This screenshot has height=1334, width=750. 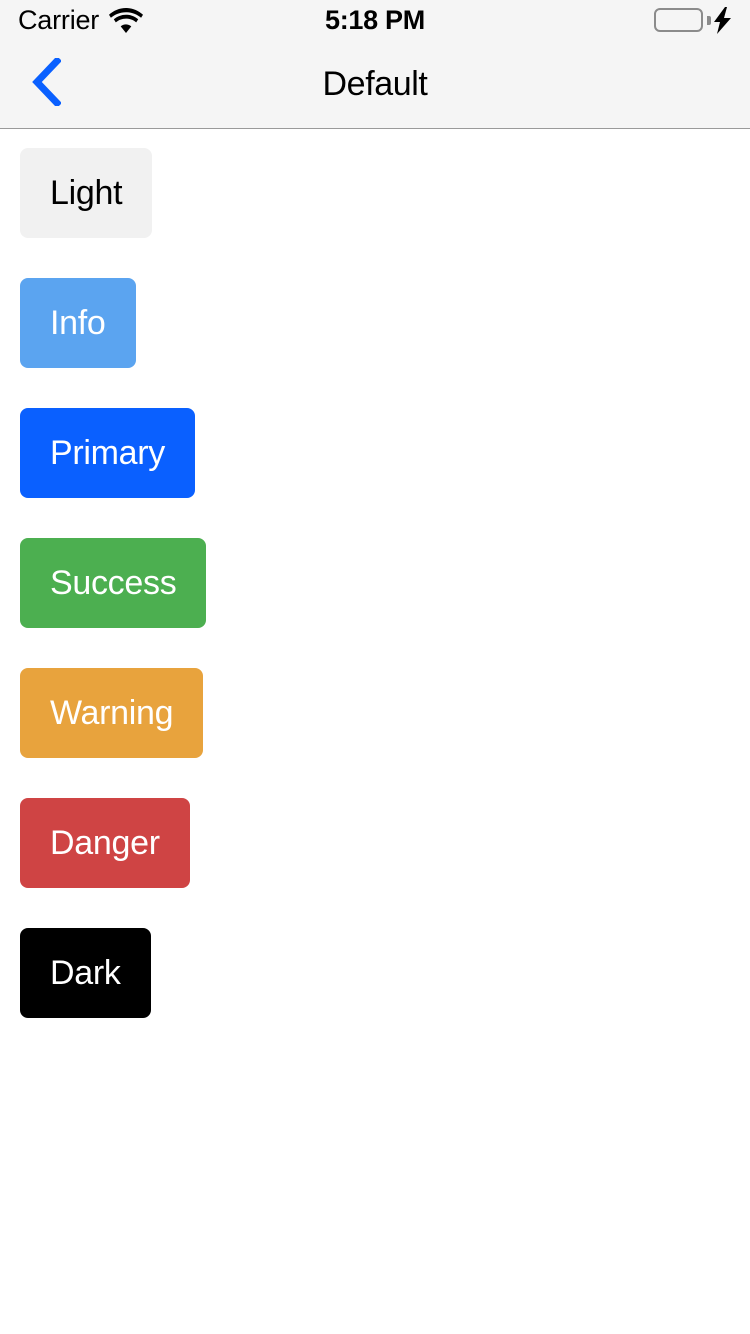 What do you see at coordinates (375, 863) in the screenshot?
I see `button-row: Danger` at bounding box center [375, 863].